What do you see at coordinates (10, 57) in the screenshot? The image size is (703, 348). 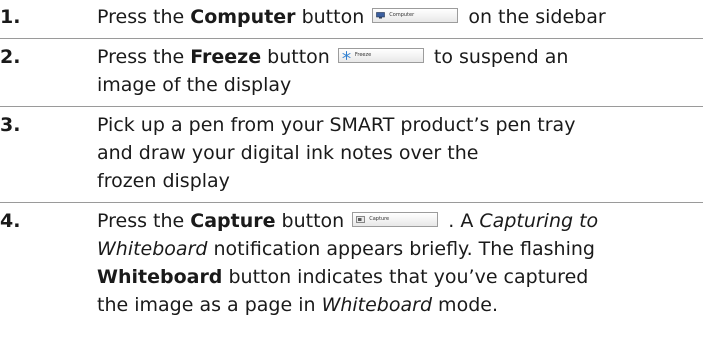 I see `step-number: 2.` at bounding box center [10, 57].